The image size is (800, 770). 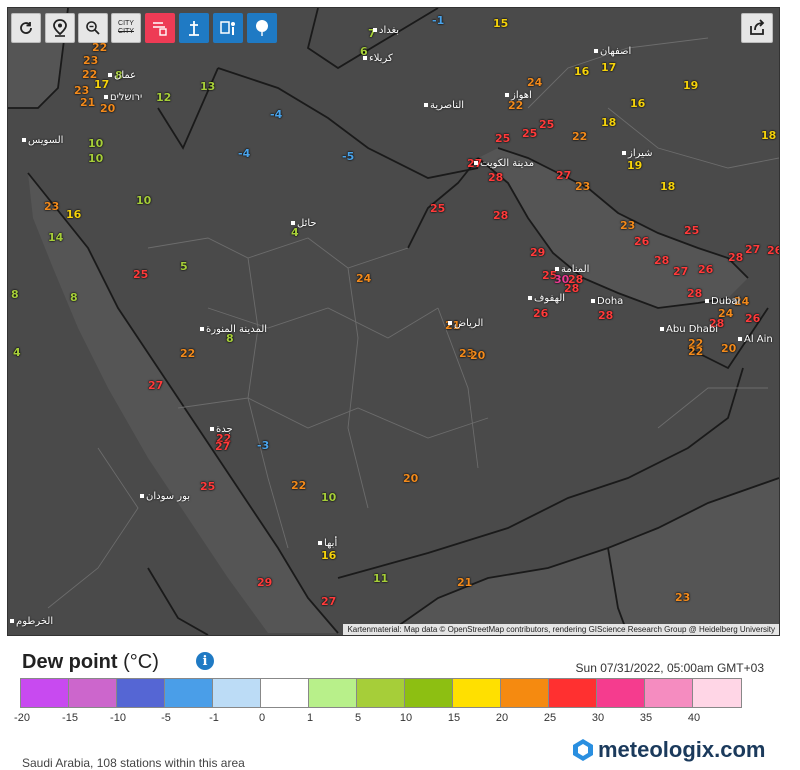 I want to click on station-value: -1, so click(x=438, y=20).